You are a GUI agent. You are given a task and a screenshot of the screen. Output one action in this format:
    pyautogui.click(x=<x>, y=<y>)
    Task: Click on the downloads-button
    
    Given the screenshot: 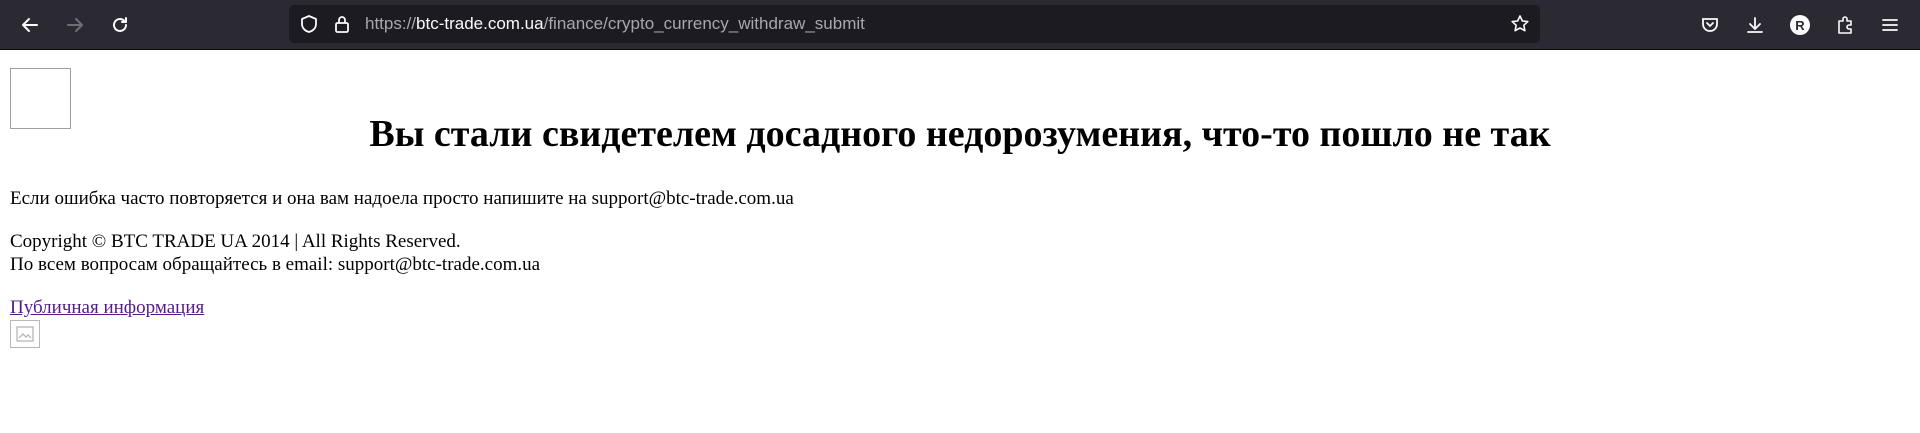 What is the action you would take?
    pyautogui.click(x=1755, y=25)
    